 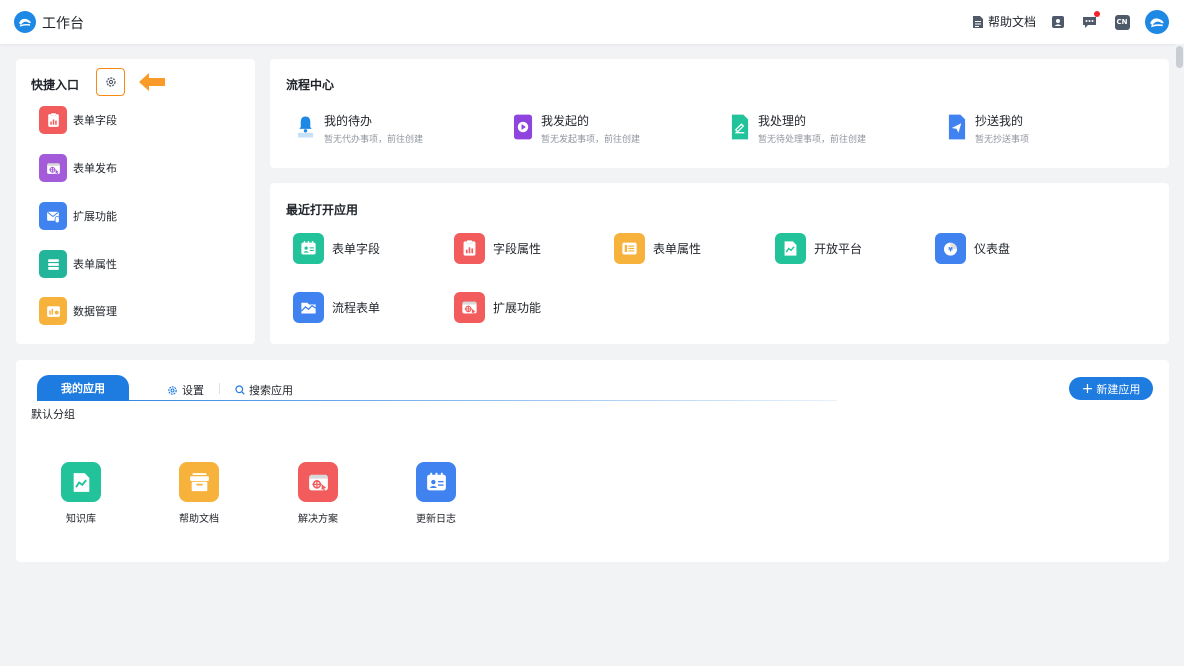 I want to click on app-tile: 知识库, so click(x=81, y=493).